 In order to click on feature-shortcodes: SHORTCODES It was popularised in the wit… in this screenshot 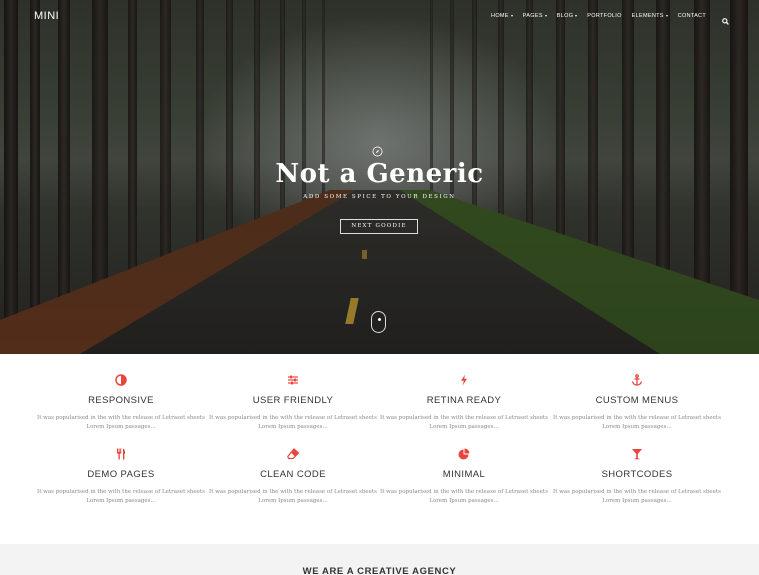, I will do `click(637, 476)`.